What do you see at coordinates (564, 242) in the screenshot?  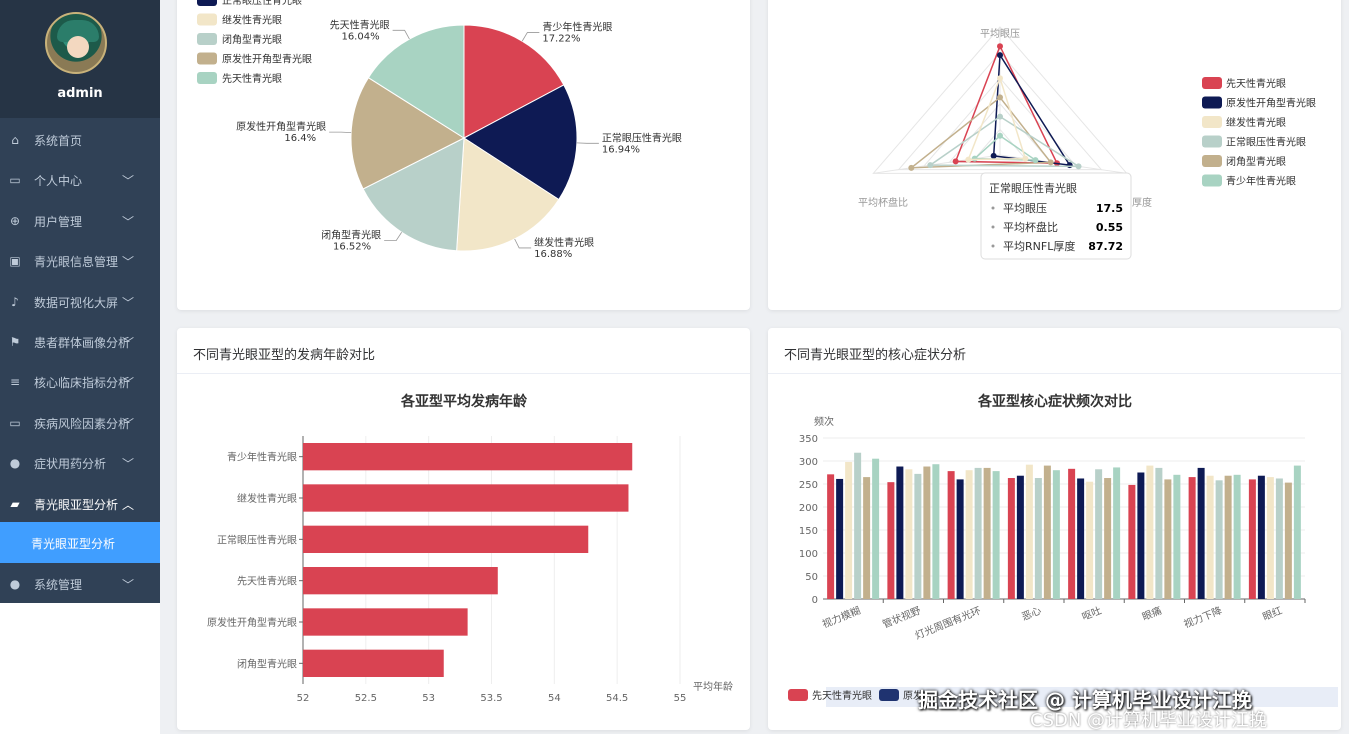 I see `pie-label: 继发性青光眼` at bounding box center [564, 242].